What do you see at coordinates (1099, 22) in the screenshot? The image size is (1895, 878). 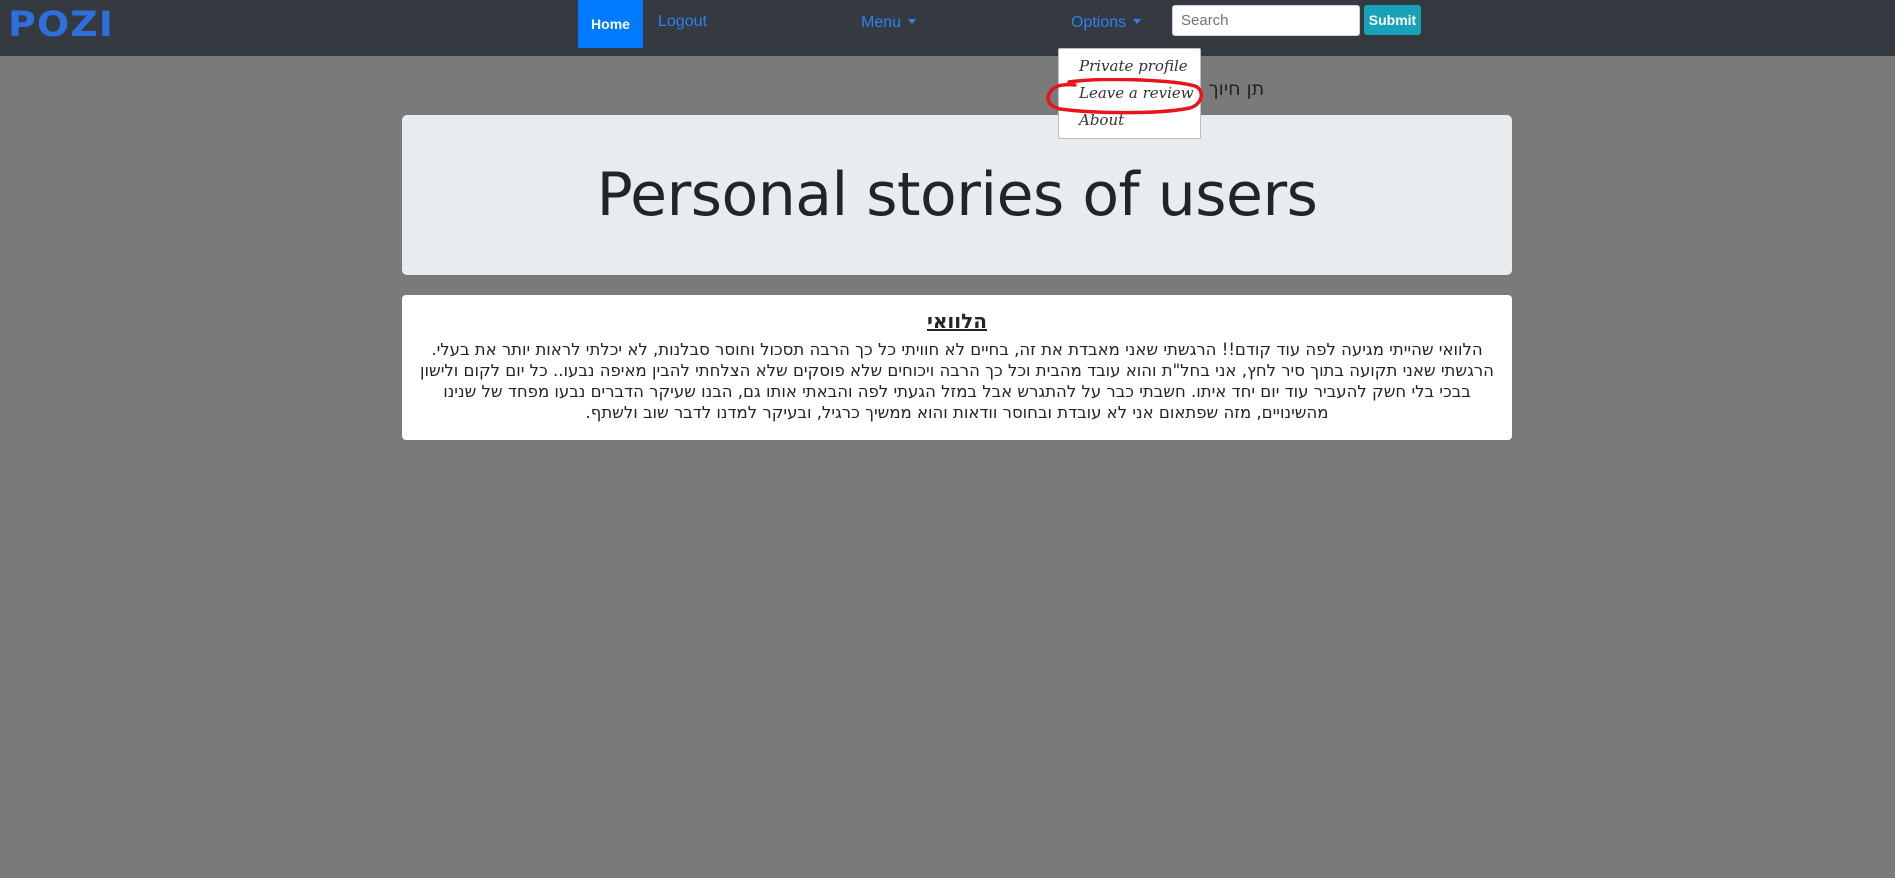 I see `nav-options-label: Options` at bounding box center [1099, 22].